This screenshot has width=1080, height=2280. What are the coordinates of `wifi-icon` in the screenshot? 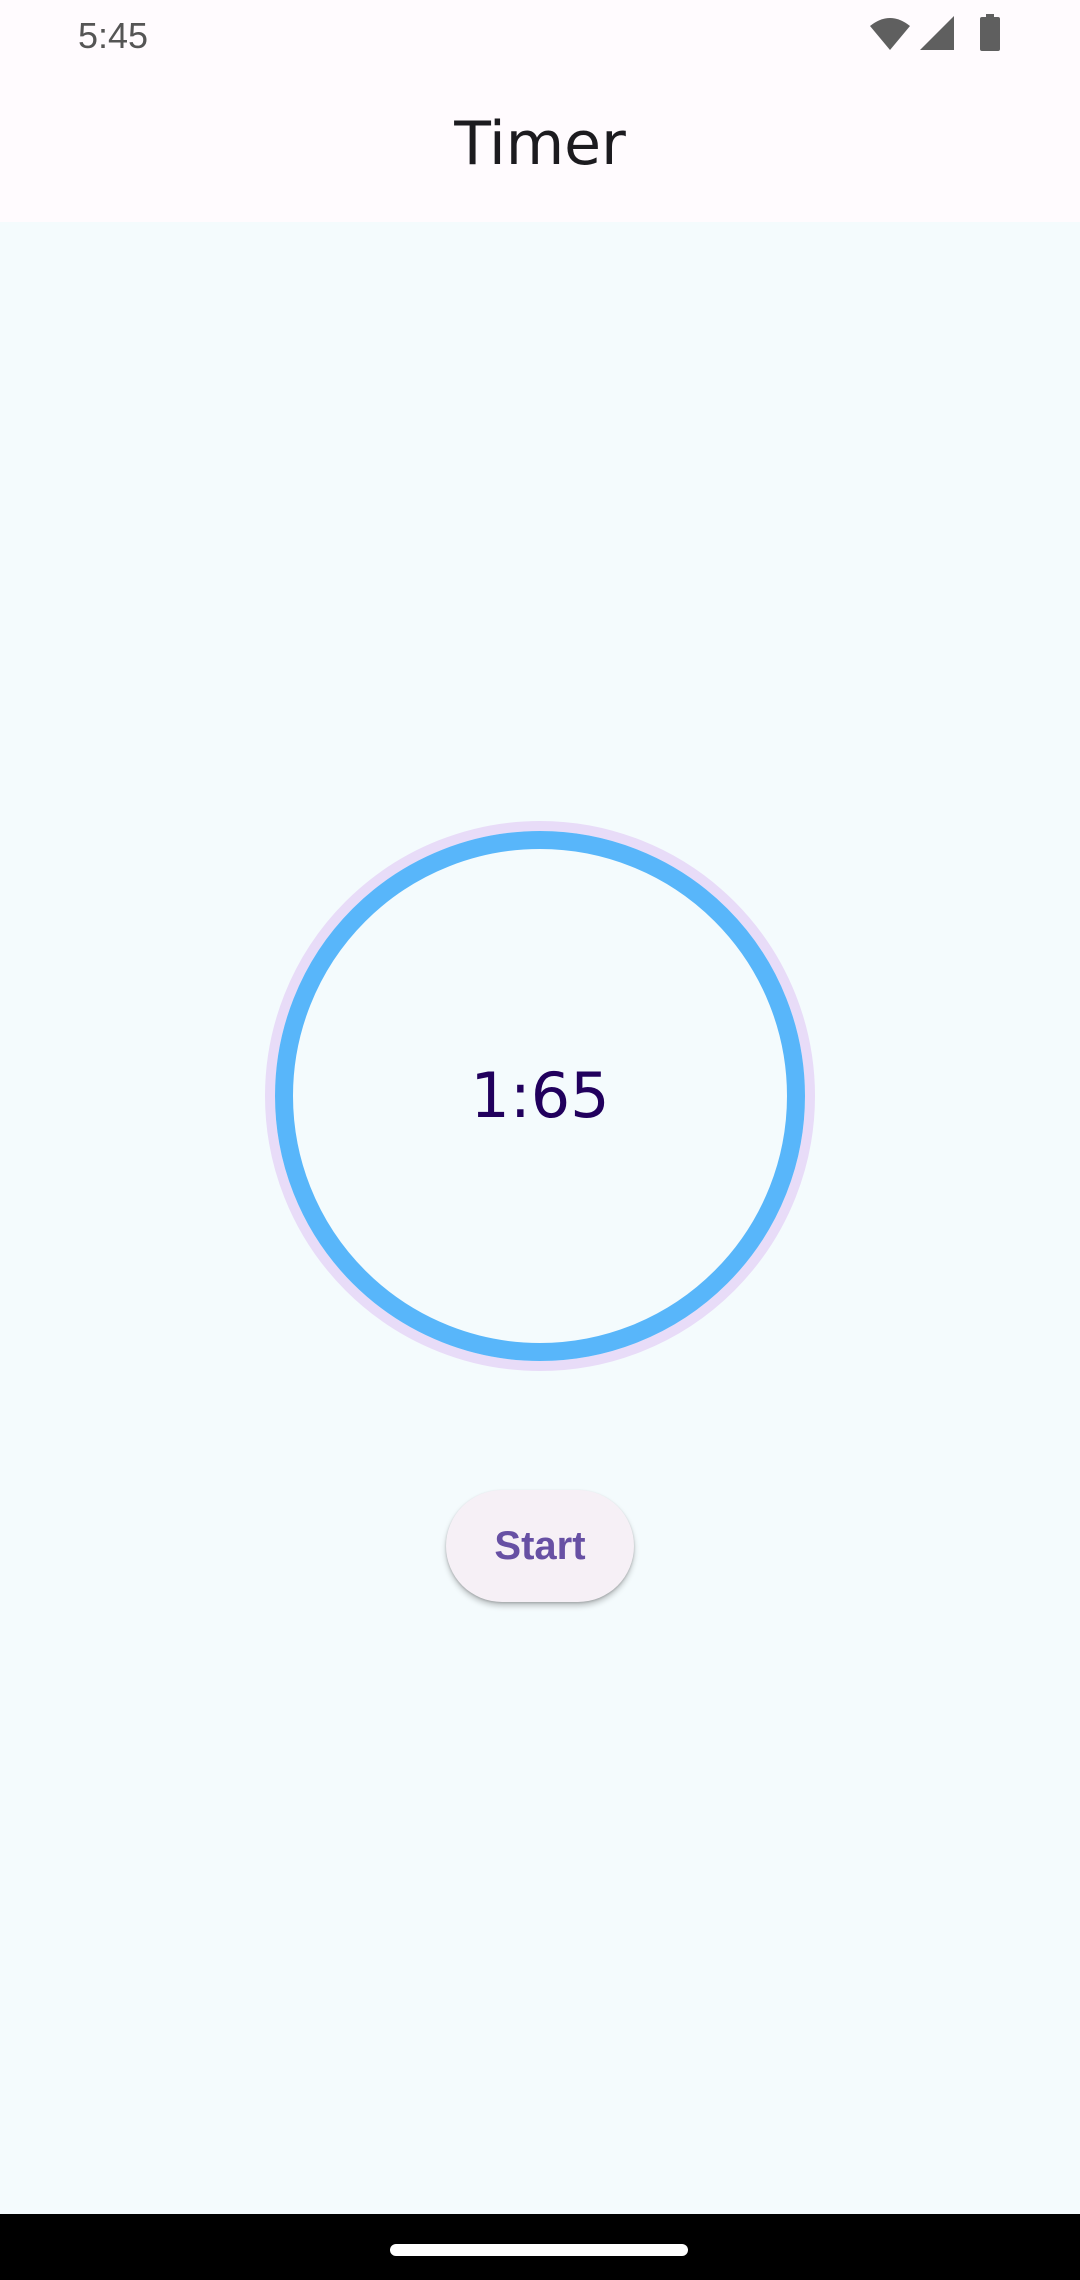 It's located at (890, 34).